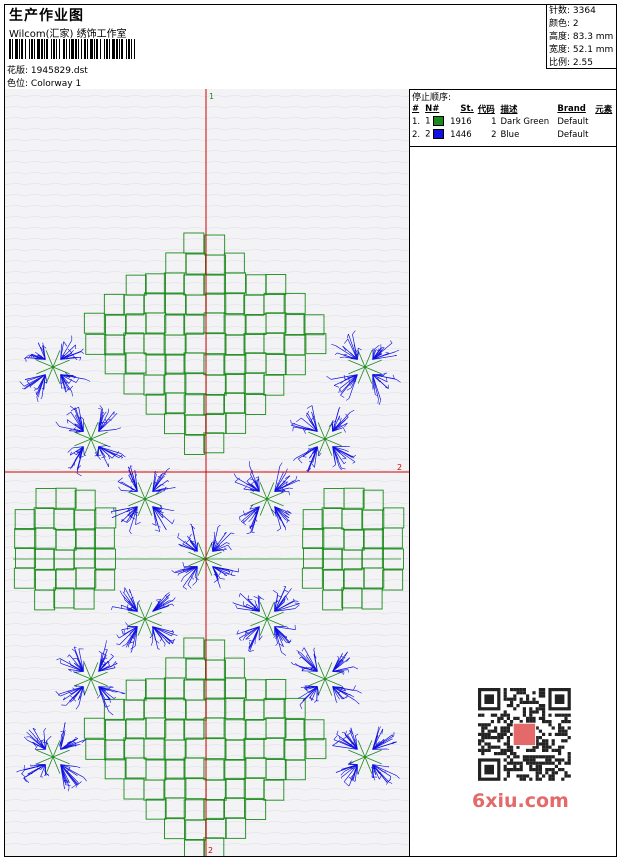 The height and width of the screenshot is (861, 620). I want to click on row-code: 2, so click(494, 134).